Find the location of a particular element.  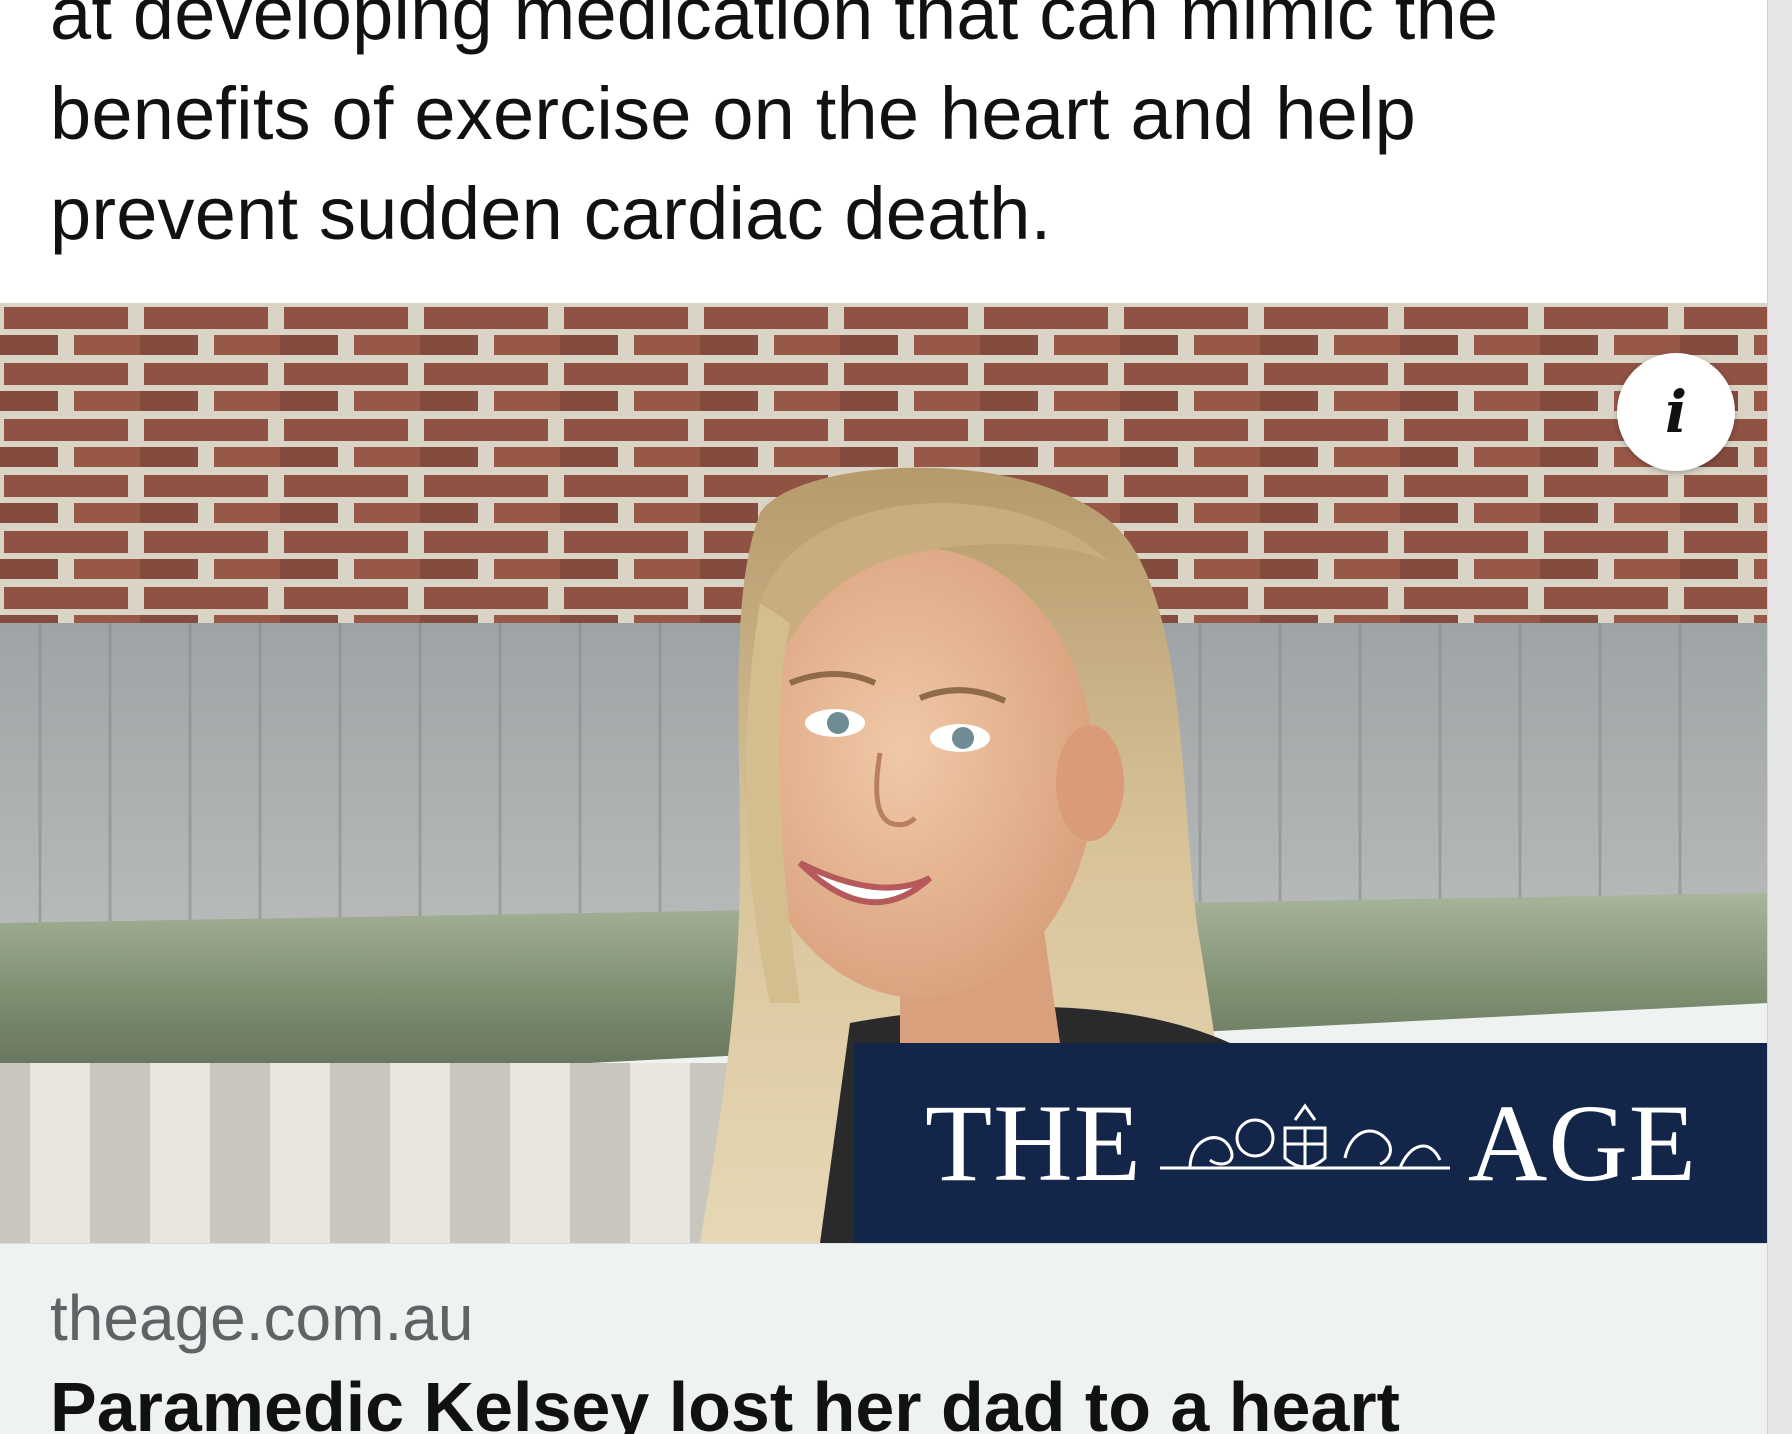

masthead-word-left: THE is located at coordinates (1033, 1143).